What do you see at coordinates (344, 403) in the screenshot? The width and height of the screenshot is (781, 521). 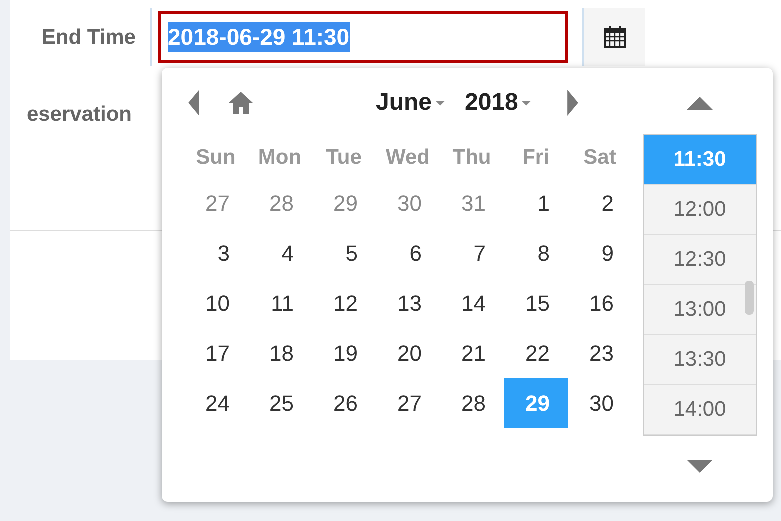 I see `day-cell: 26` at bounding box center [344, 403].